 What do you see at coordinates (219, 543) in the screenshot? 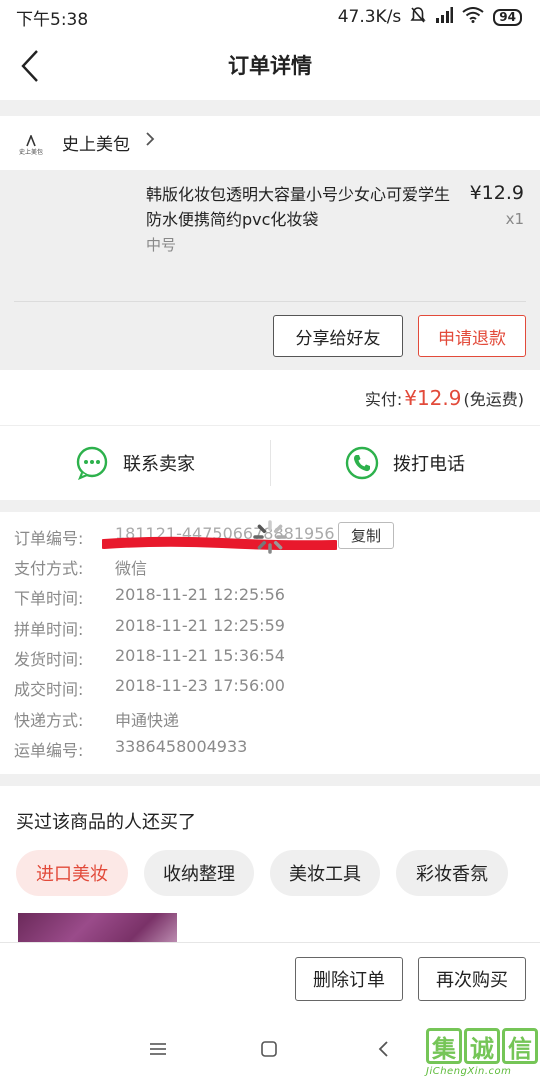
I see `redaction-scribble` at bounding box center [219, 543].